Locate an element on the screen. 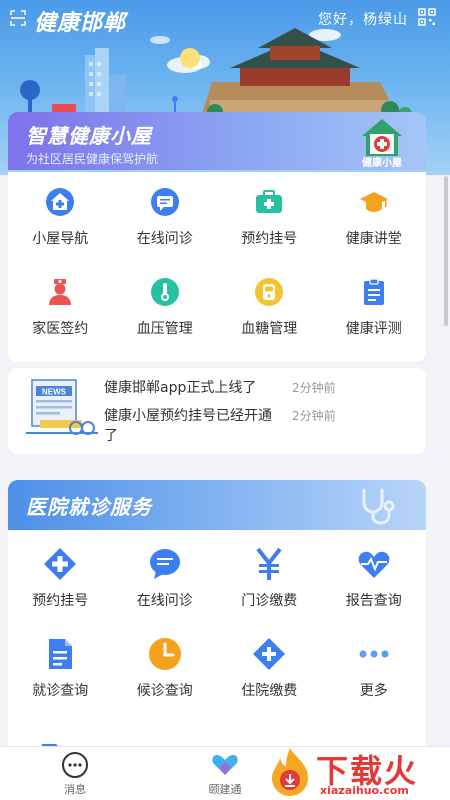  service-label: 住院缴费 is located at coordinates (269, 691).